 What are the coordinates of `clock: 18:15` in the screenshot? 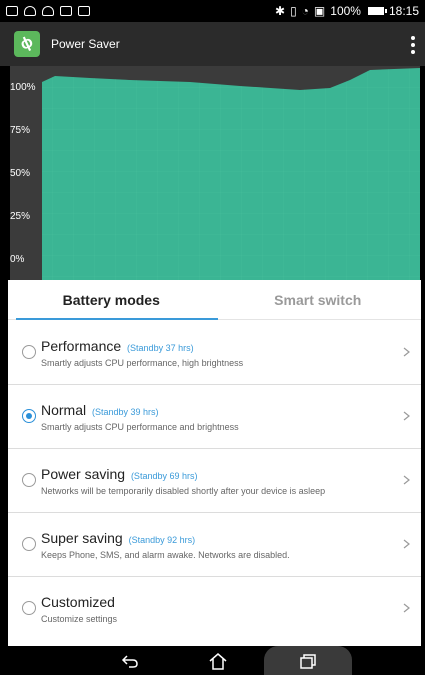 It's located at (403, 11).